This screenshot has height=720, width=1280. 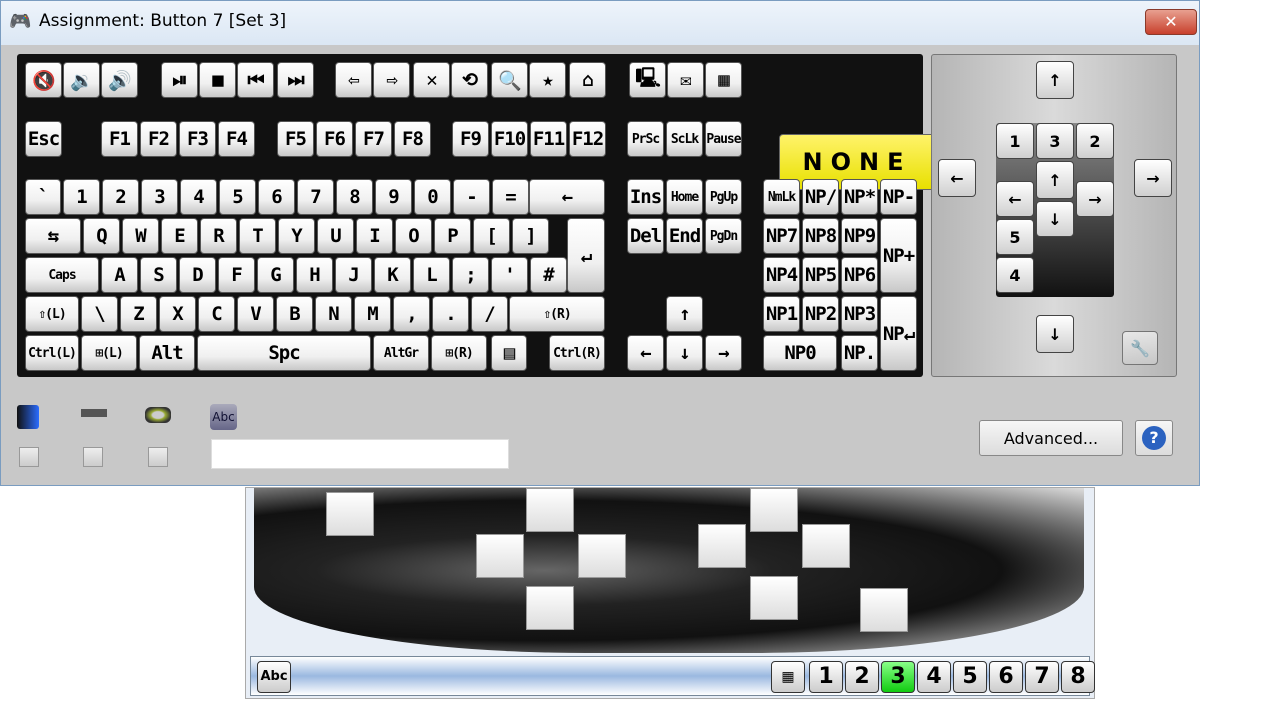 What do you see at coordinates (333, 314) in the screenshot?
I see `key: N` at bounding box center [333, 314].